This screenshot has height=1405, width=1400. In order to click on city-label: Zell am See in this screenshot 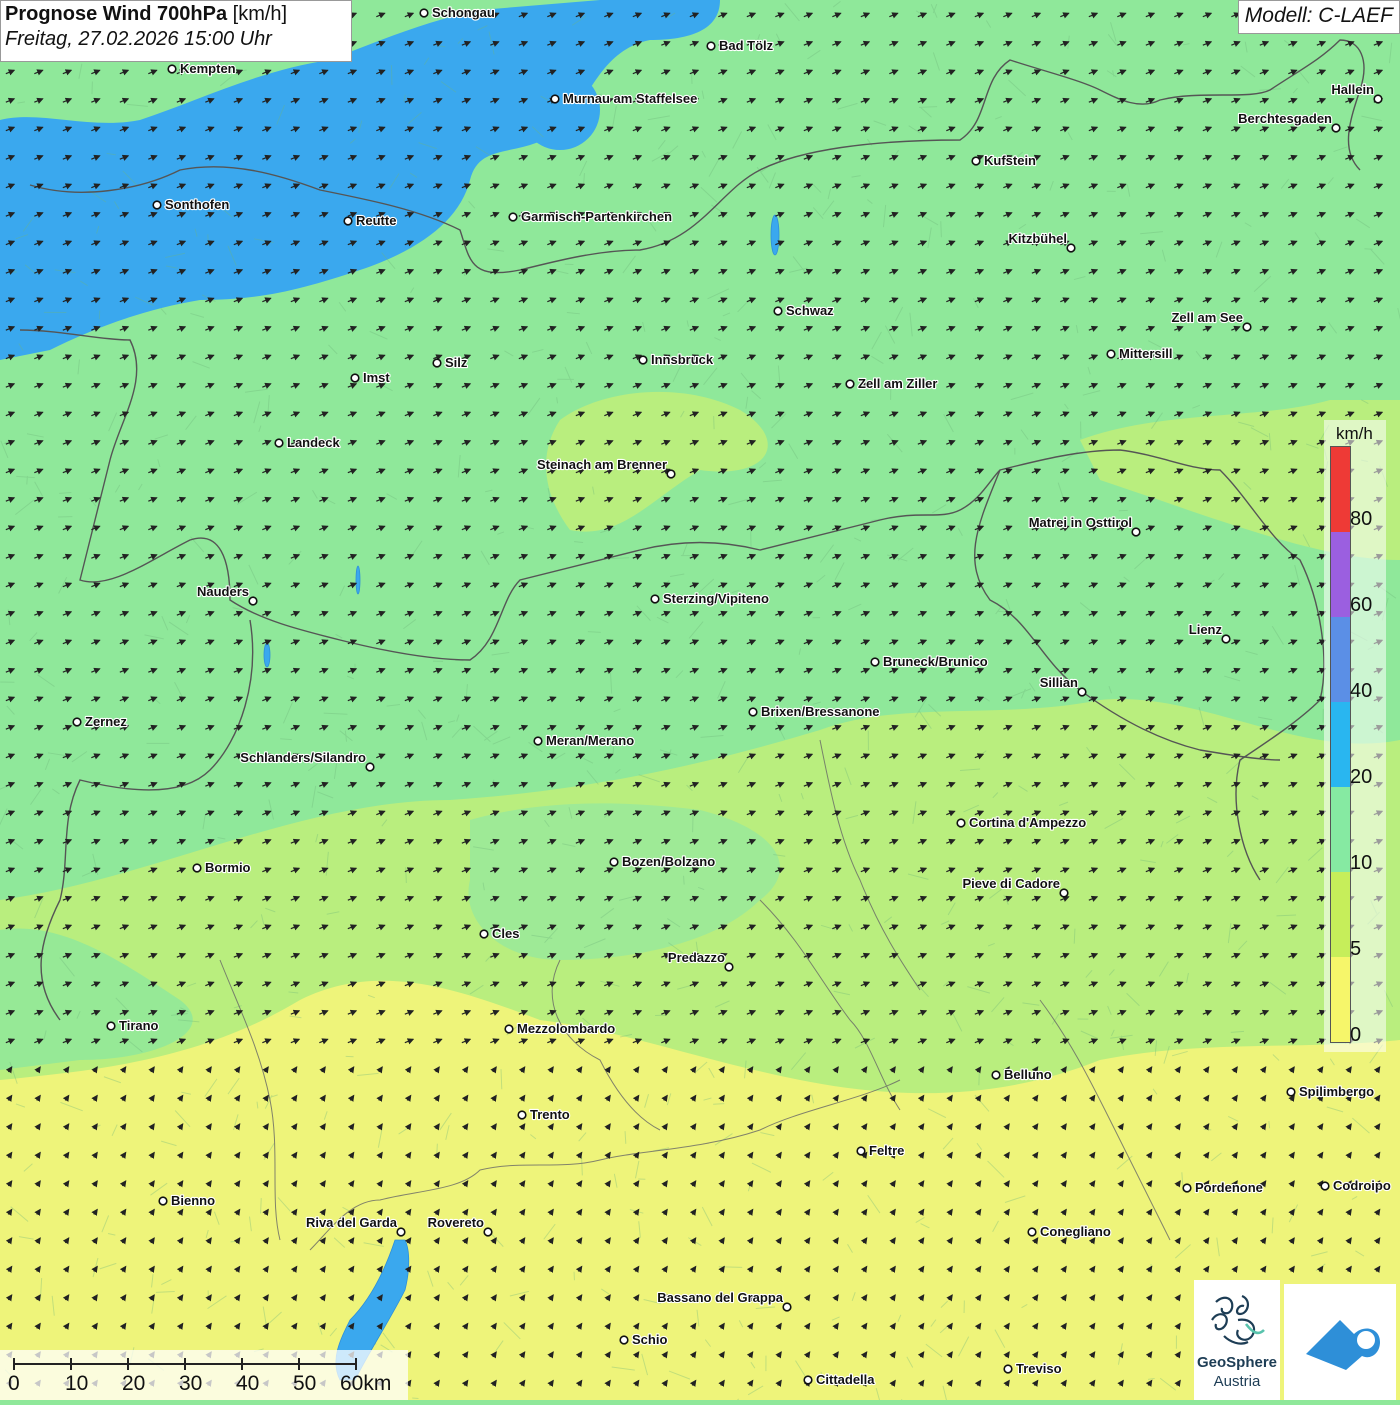, I will do `click(1207, 317)`.